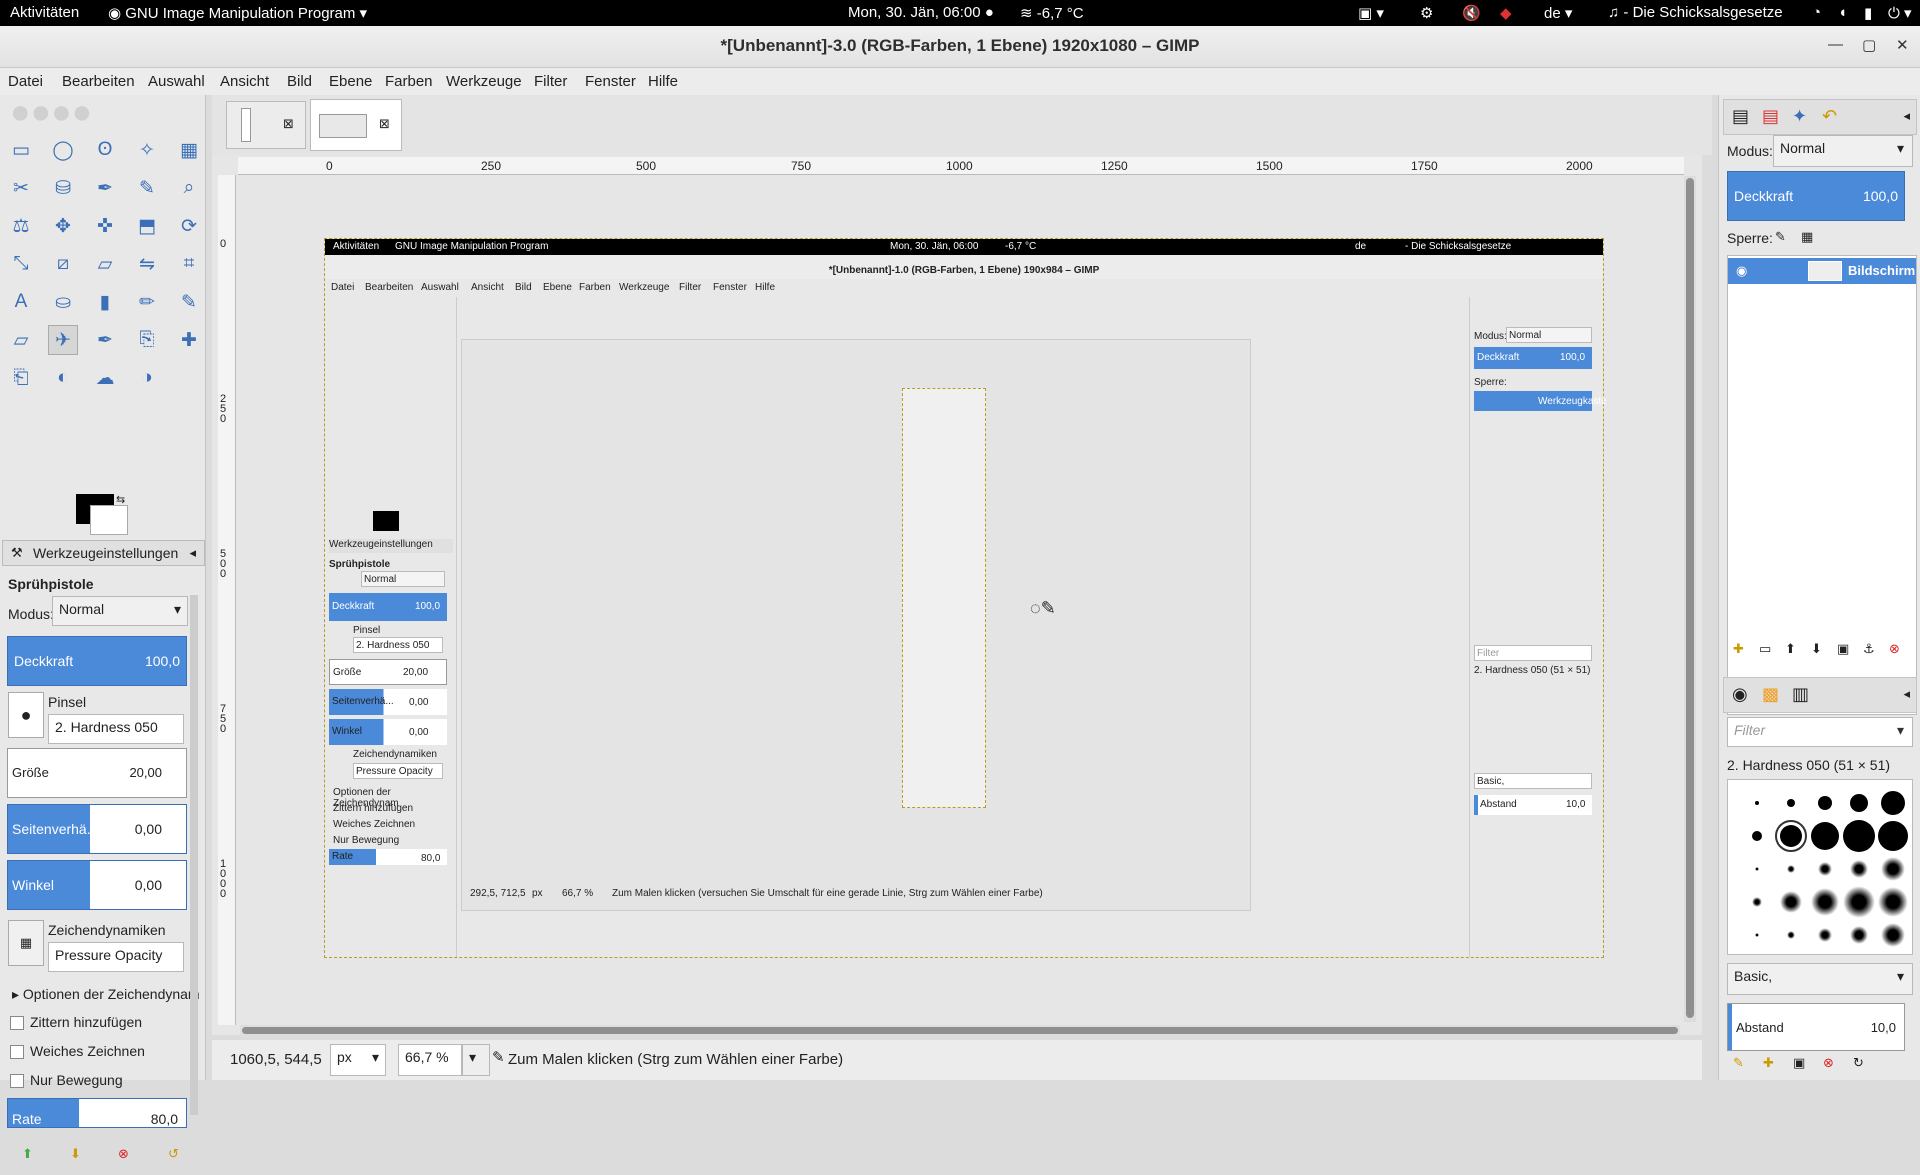  What do you see at coordinates (1765, 649) in the screenshot?
I see `layer-group-icon: ▭` at bounding box center [1765, 649].